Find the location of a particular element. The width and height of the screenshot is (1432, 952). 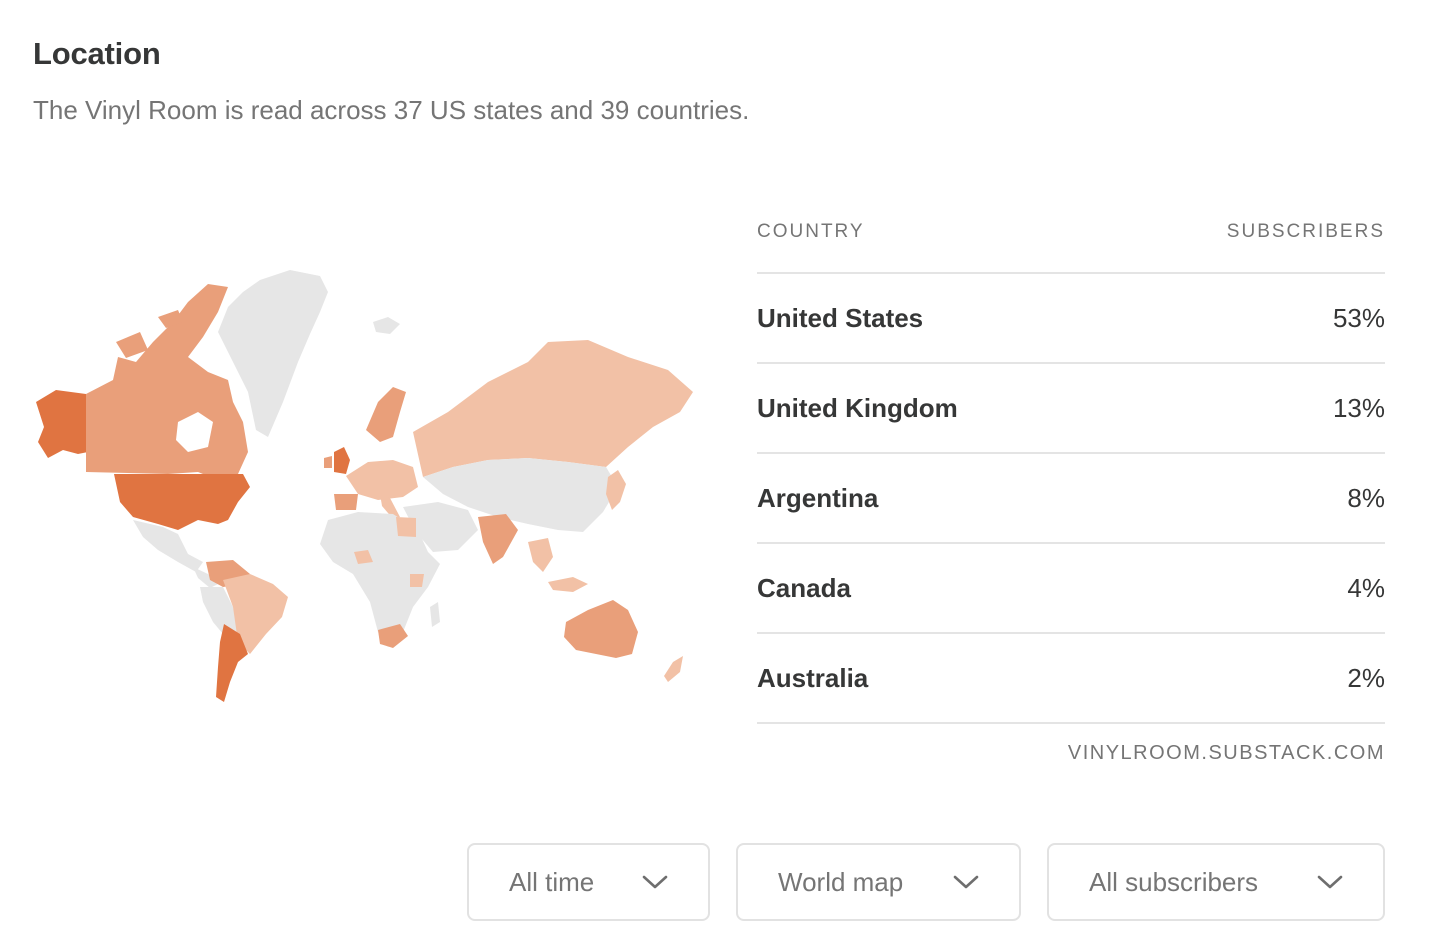

map-iceland is located at coordinates (386, 325).